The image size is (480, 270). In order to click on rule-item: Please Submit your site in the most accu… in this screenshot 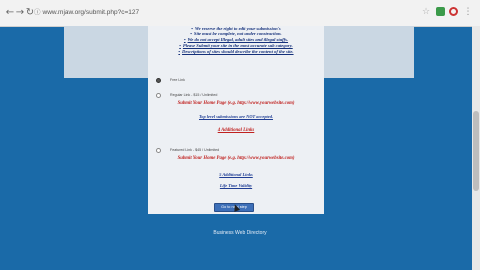, I will do `click(236, 45)`.